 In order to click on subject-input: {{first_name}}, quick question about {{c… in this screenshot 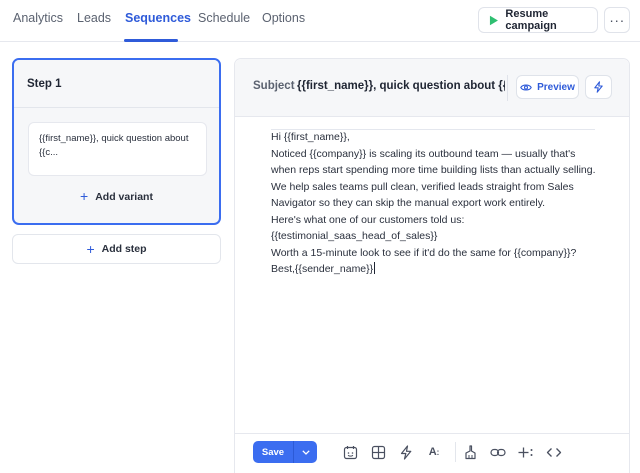, I will do `click(401, 86)`.